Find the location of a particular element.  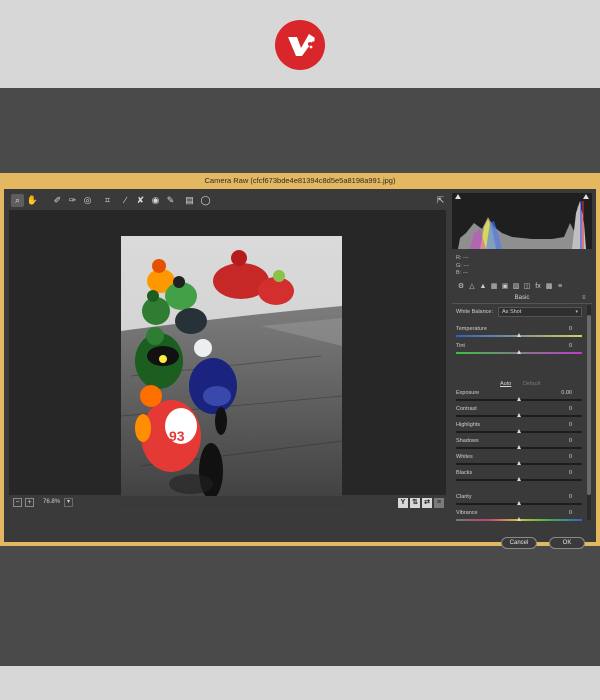

shadows-value: 0 is located at coordinates (570, 441).